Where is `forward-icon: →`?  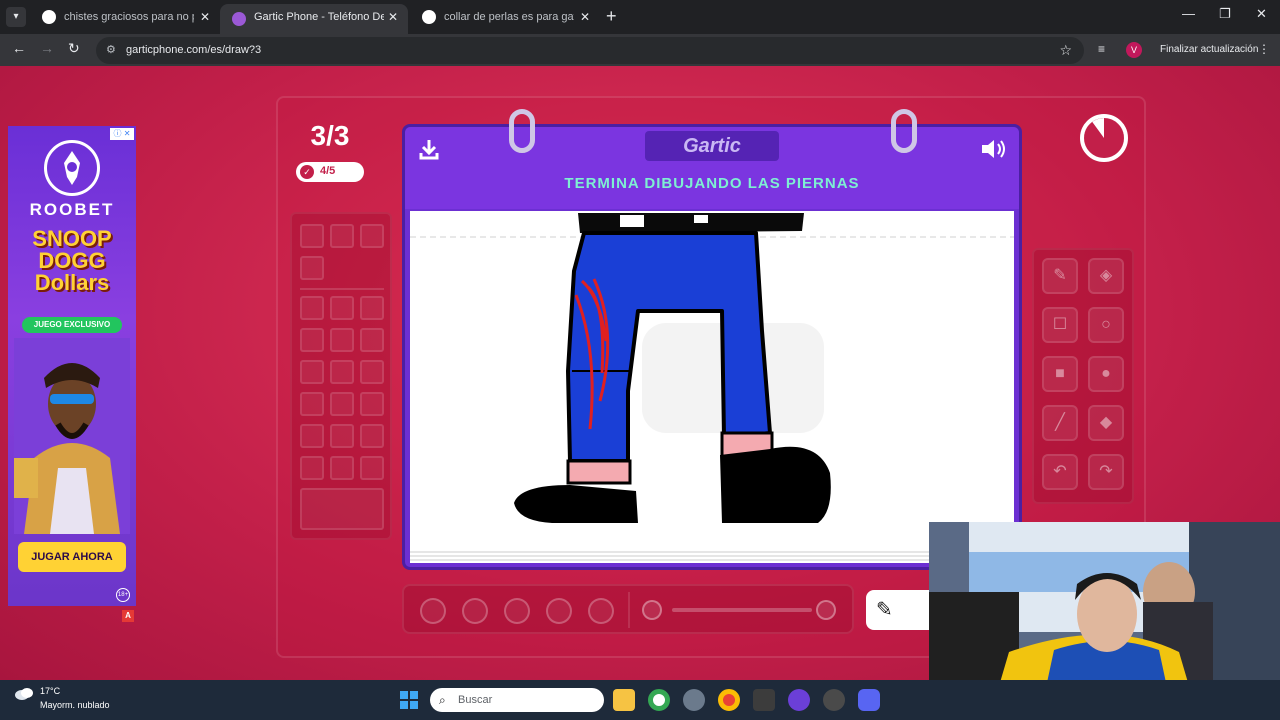 forward-icon: → is located at coordinates (47, 48).